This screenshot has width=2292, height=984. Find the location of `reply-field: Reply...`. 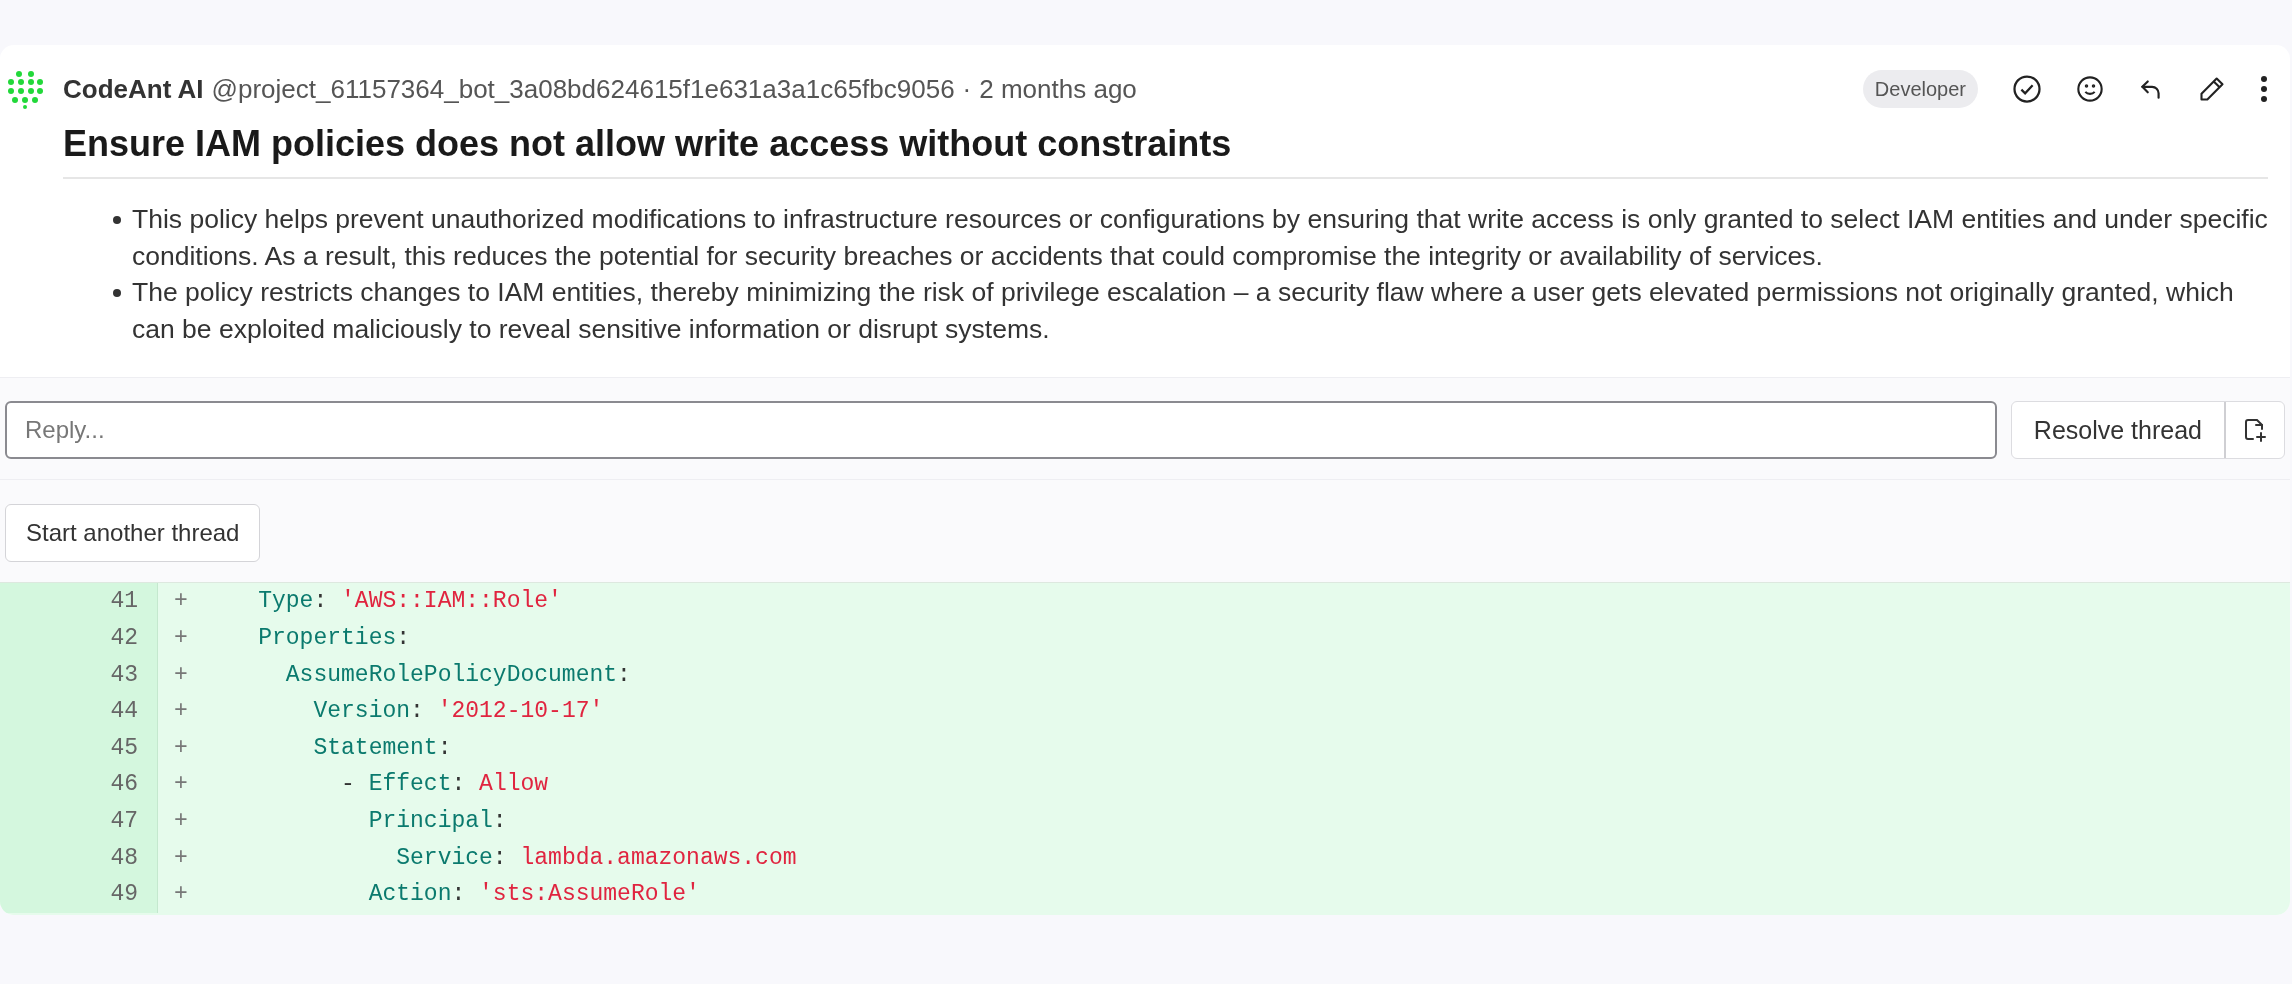

reply-field: Reply... is located at coordinates (1001, 430).